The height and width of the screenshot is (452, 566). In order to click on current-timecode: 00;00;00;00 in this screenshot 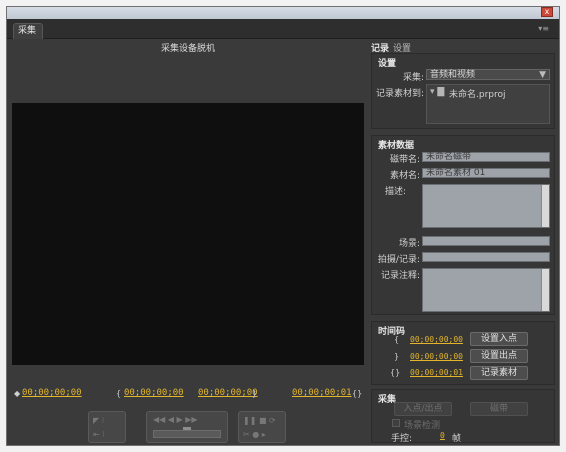, I will do `click(52, 393)`.